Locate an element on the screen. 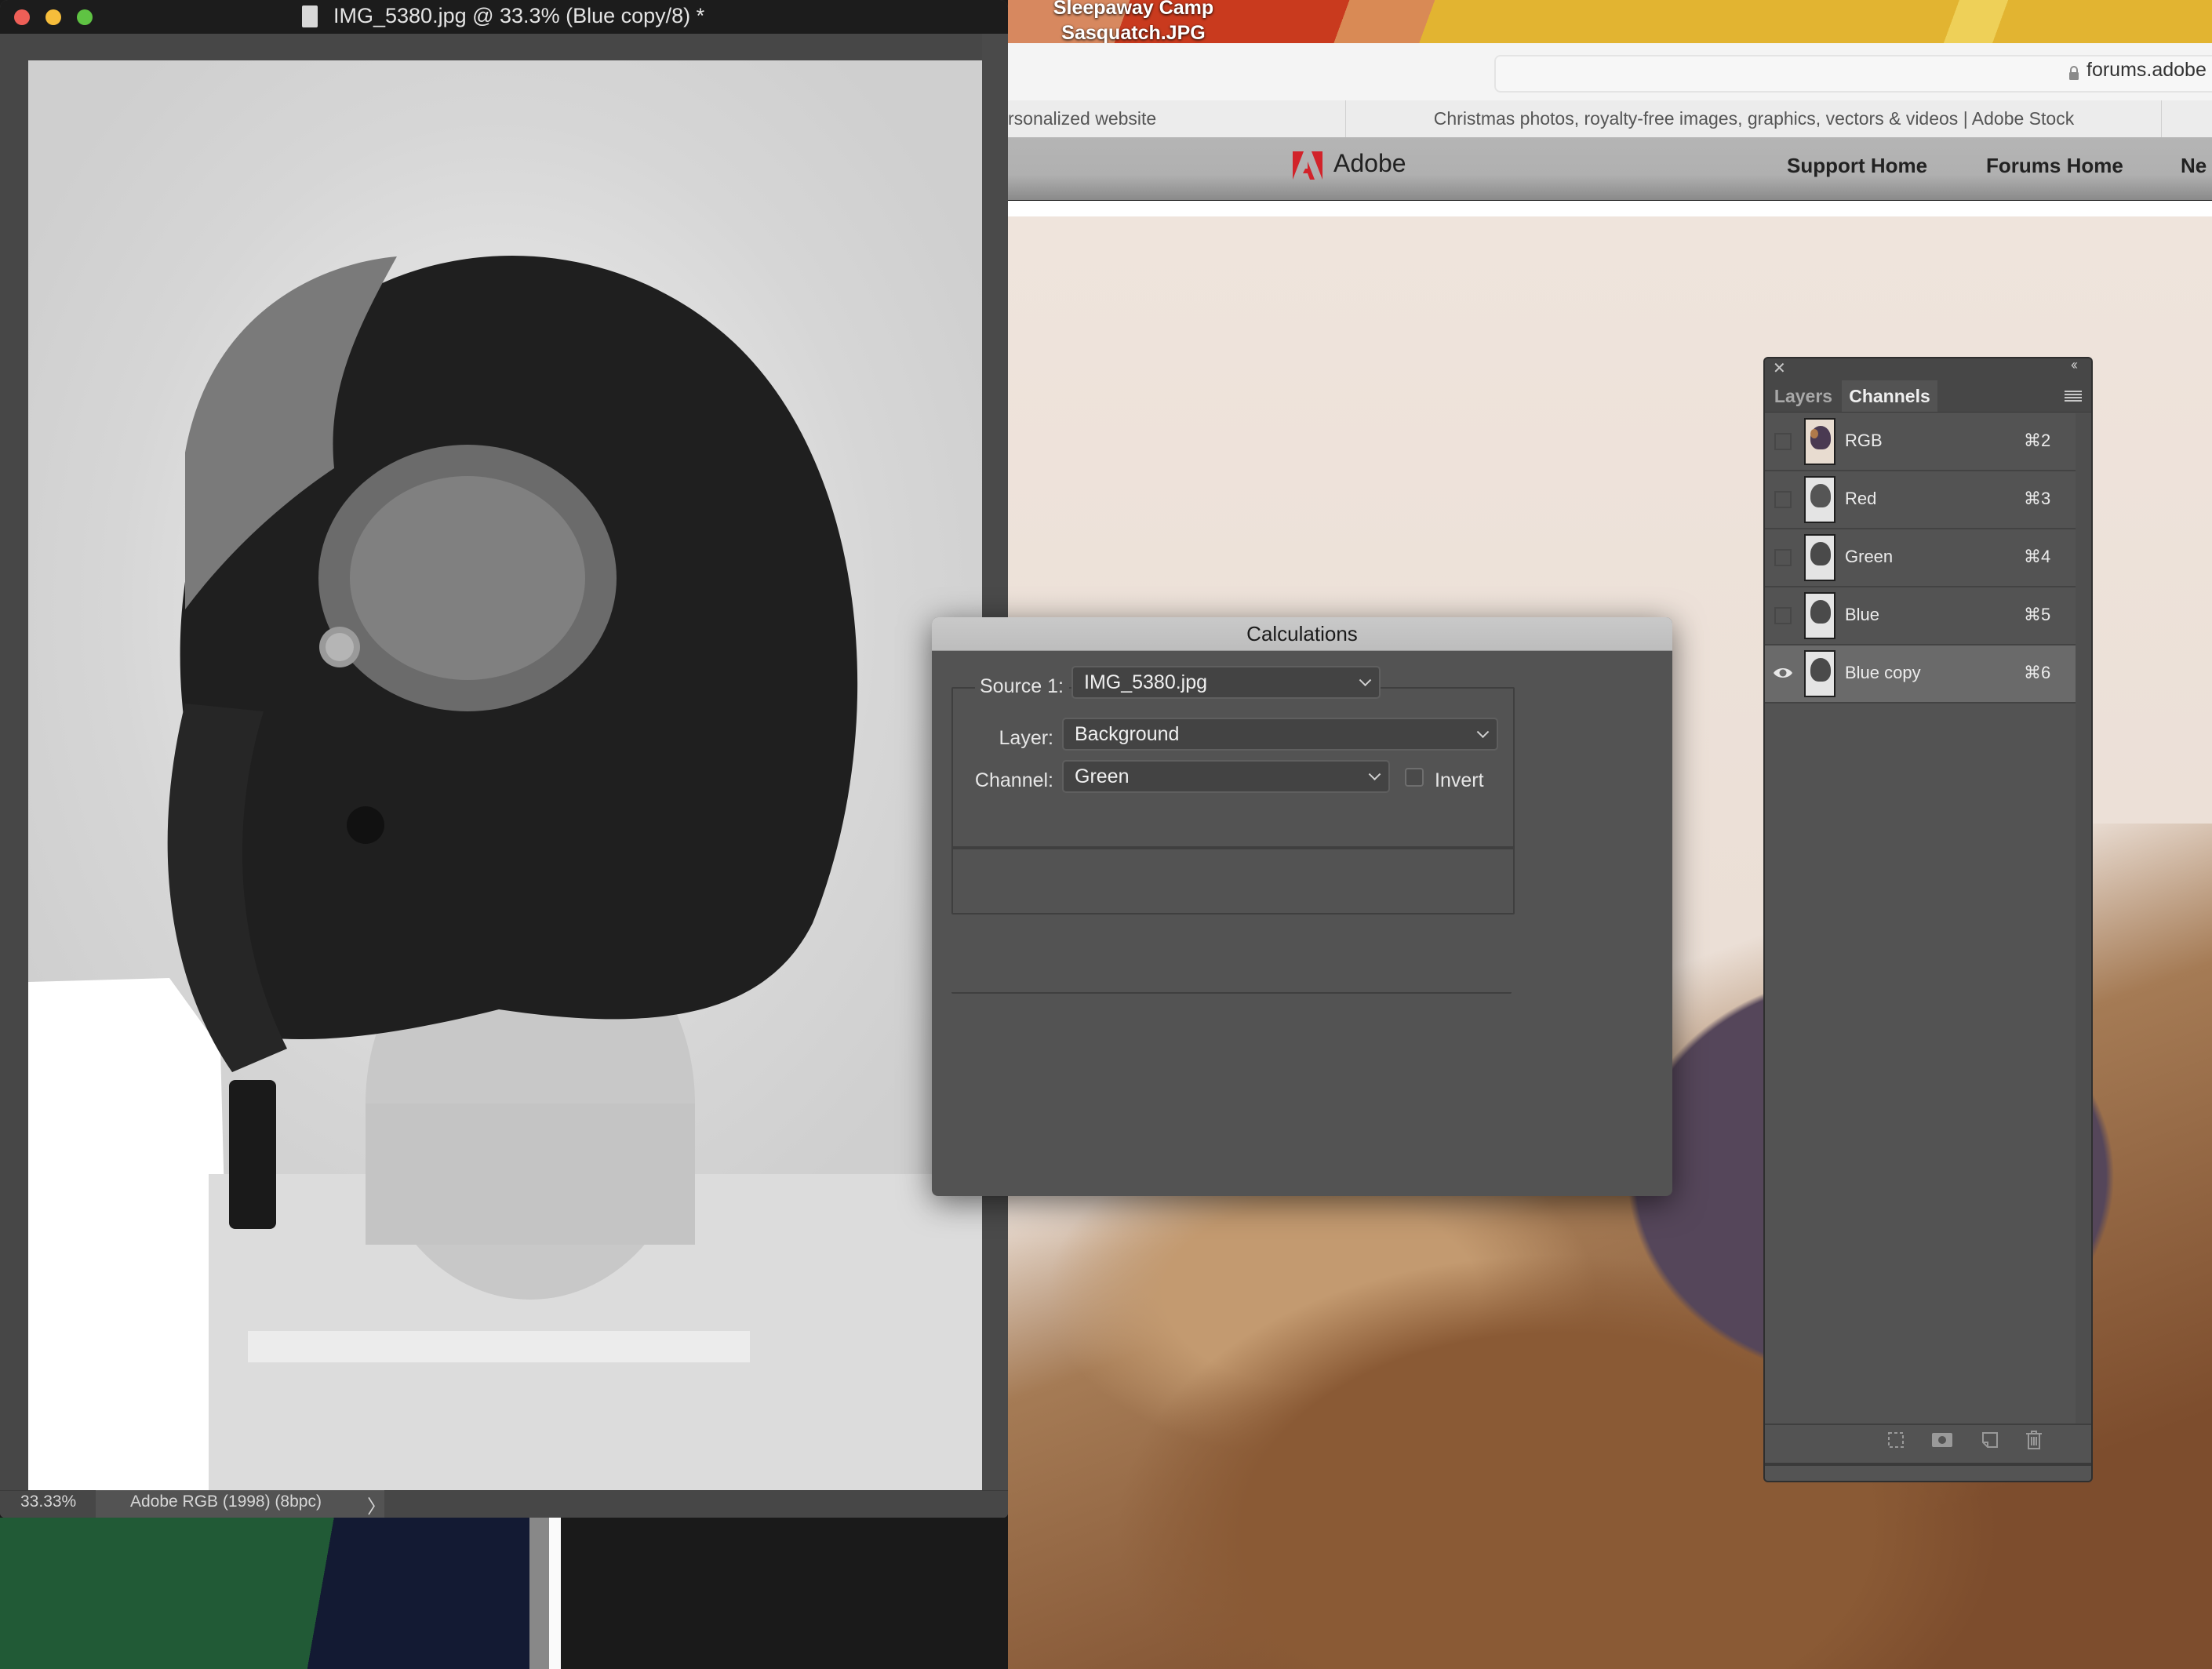 Image resolution: width=2212 pixels, height=1669 pixels. source1-layer-label: Layer: is located at coordinates (1026, 738).